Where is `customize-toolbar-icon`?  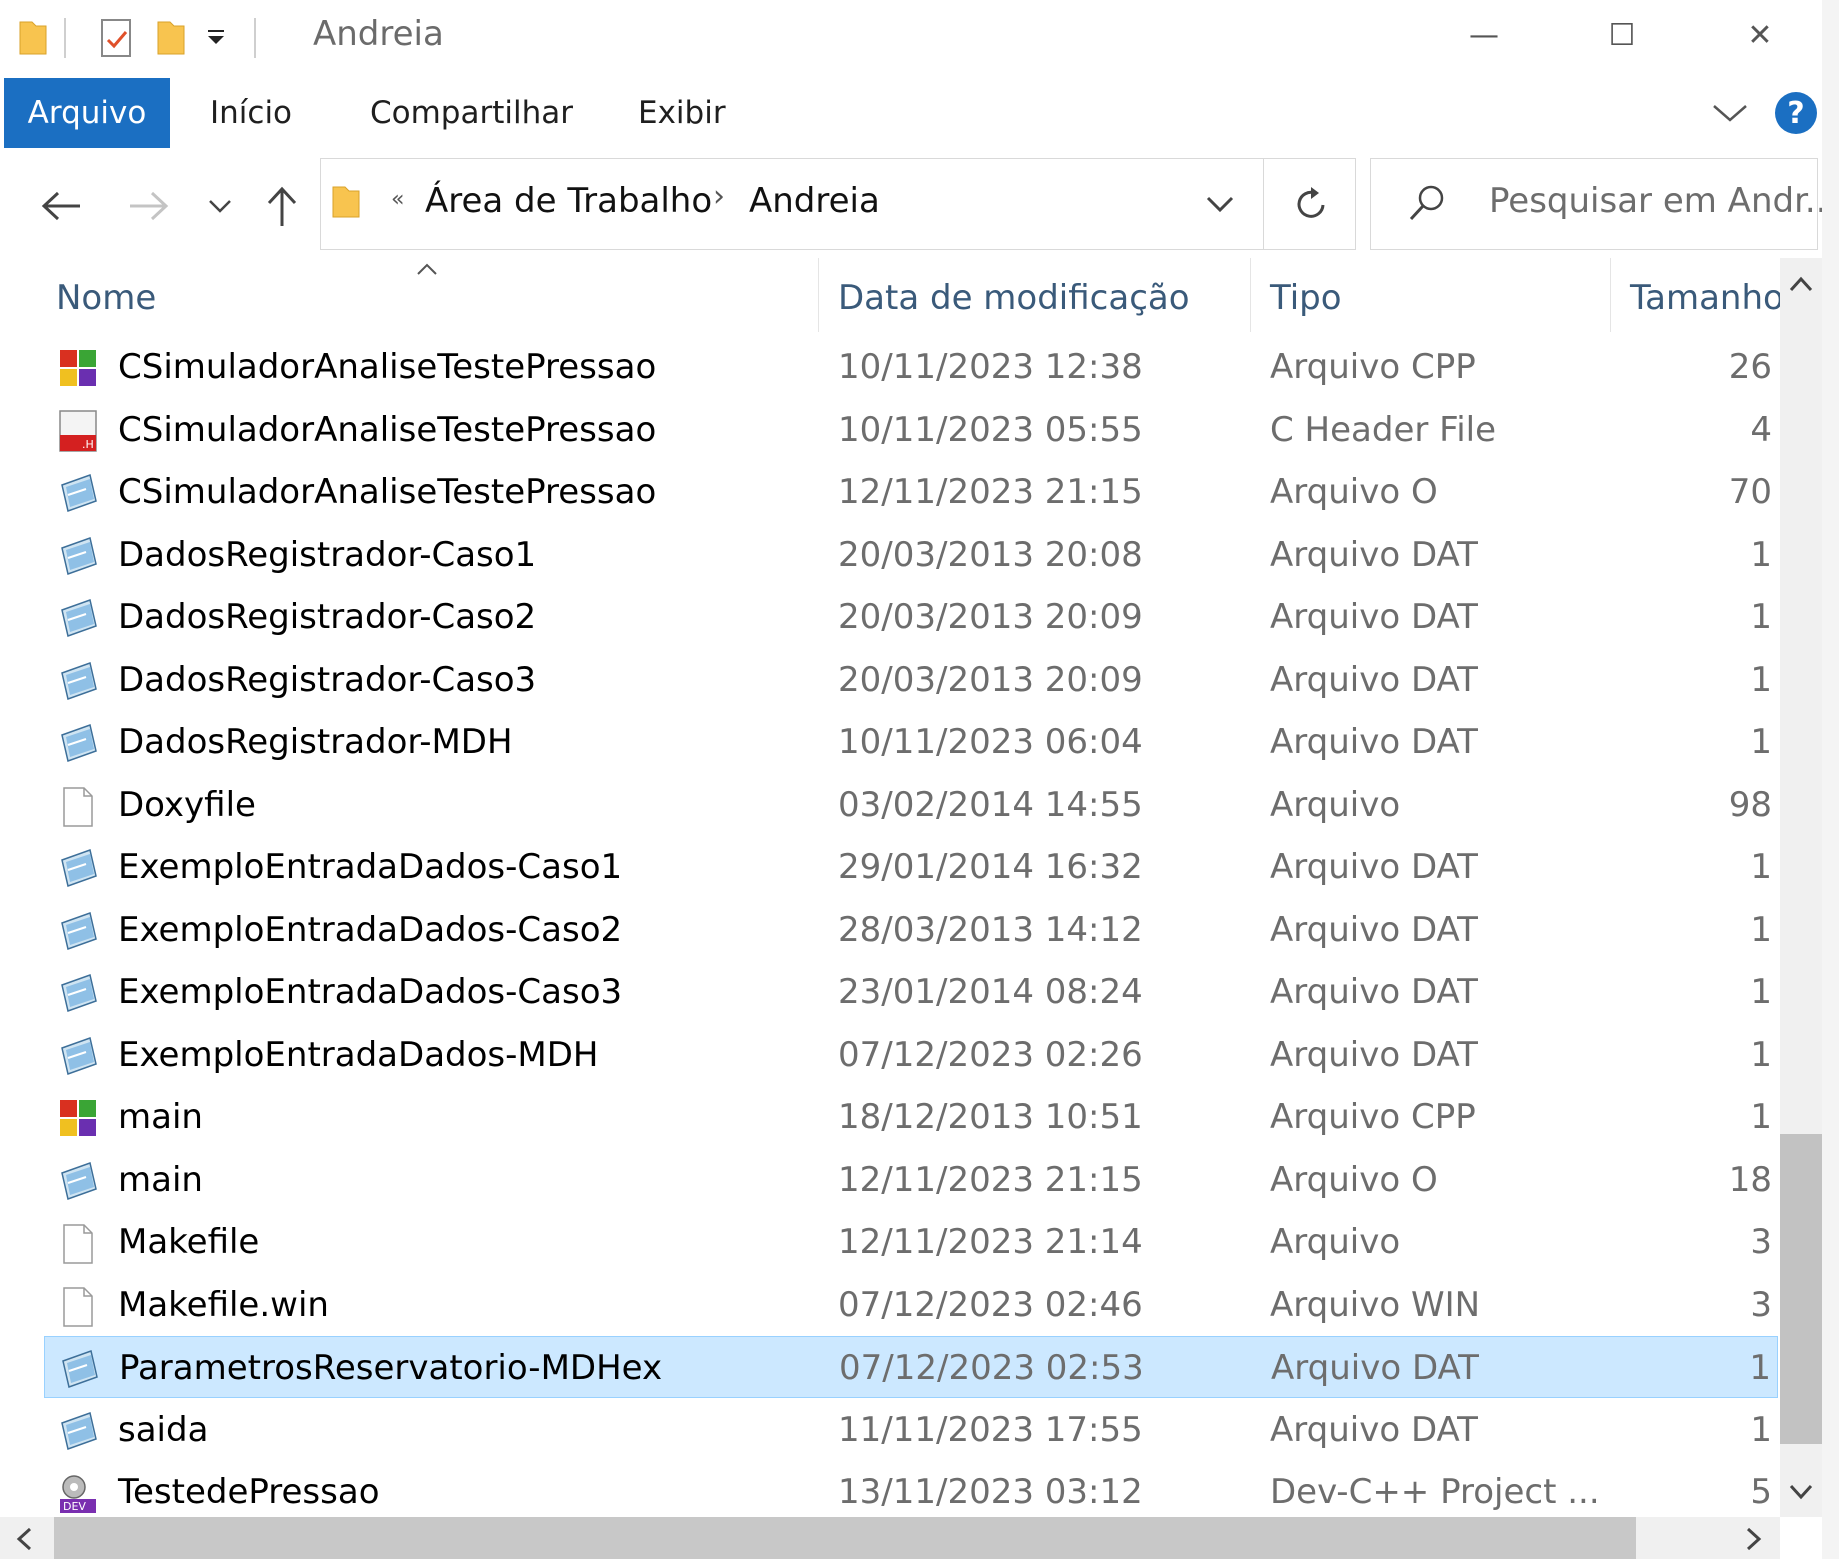 customize-toolbar-icon is located at coordinates (216, 38).